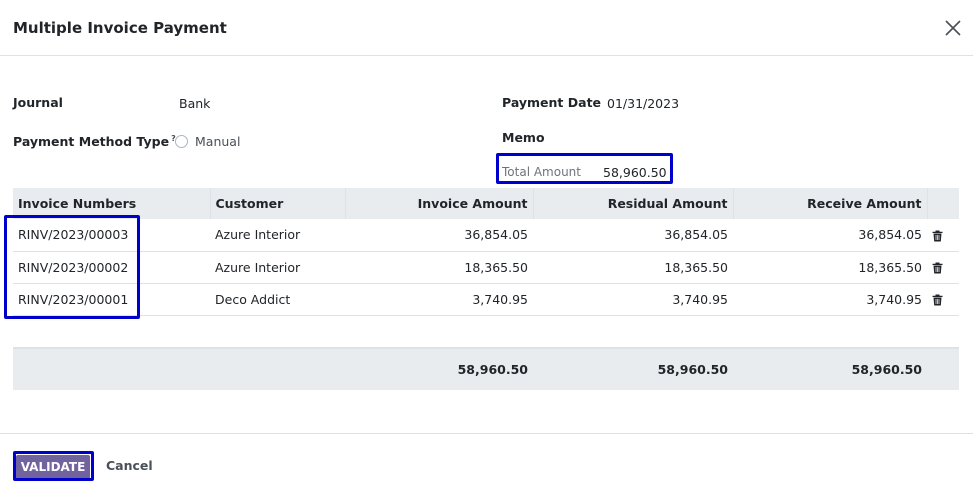 The width and height of the screenshot is (973, 497). I want to click on invoice-amount-total: 58,960.50, so click(439, 369).